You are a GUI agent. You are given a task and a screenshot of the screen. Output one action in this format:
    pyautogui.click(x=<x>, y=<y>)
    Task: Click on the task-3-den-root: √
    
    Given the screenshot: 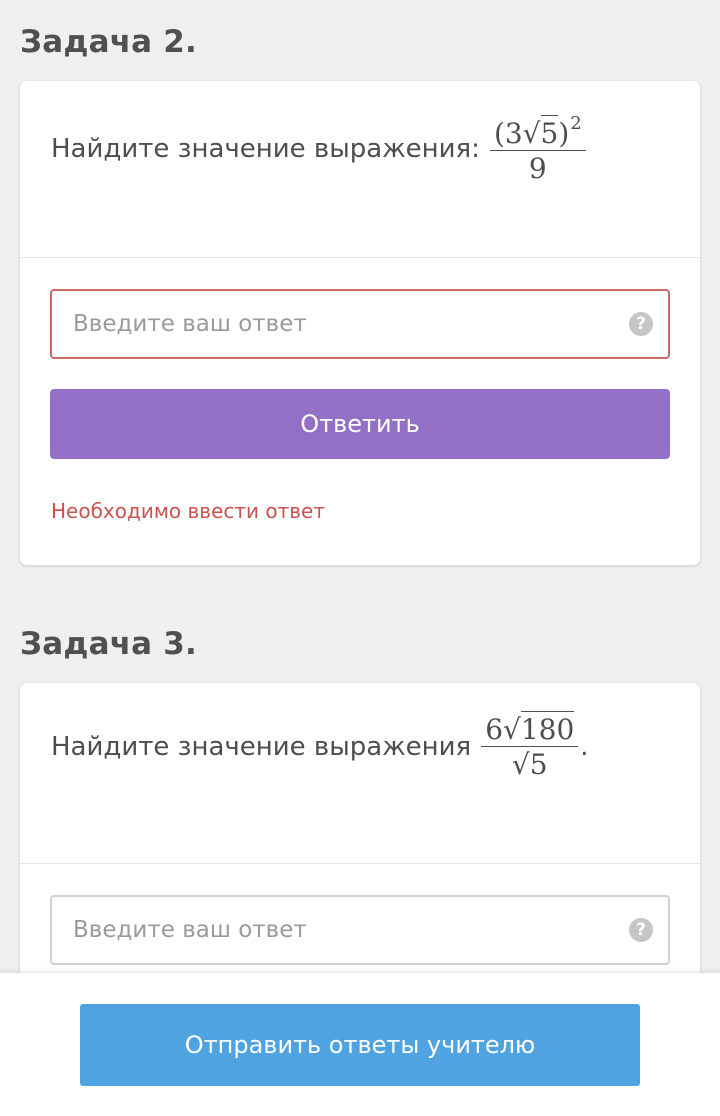 What is the action you would take?
    pyautogui.click(x=520, y=765)
    